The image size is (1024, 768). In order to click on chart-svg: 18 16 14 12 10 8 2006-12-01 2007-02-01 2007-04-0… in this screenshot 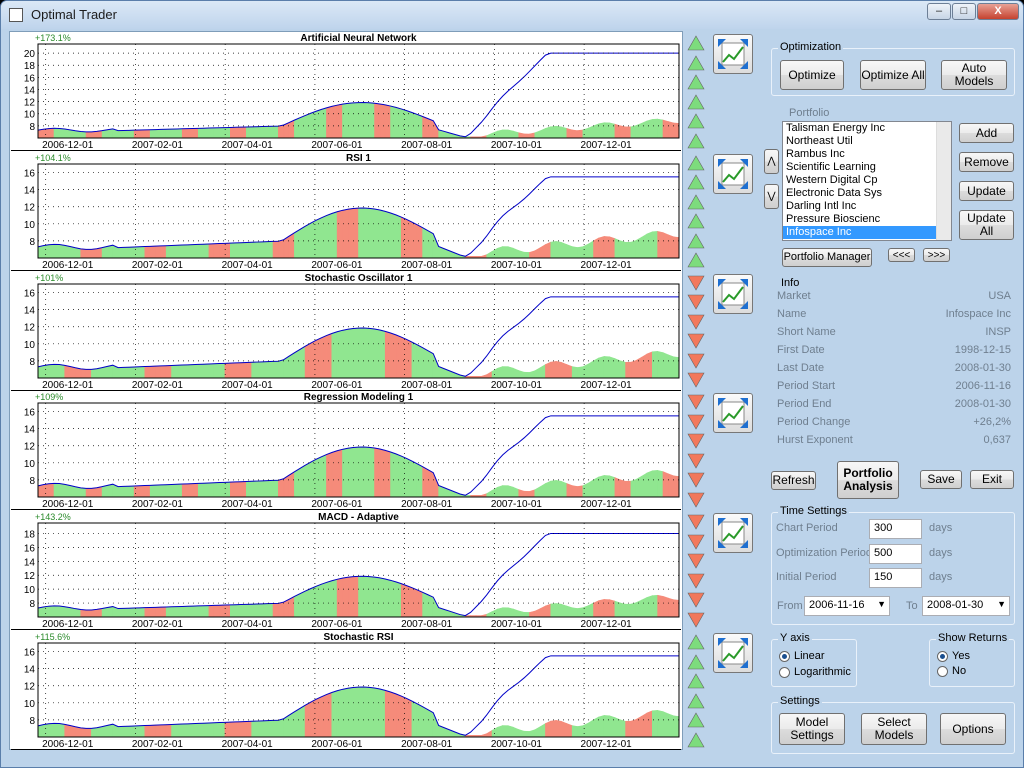, I will do `click(352, 571)`.